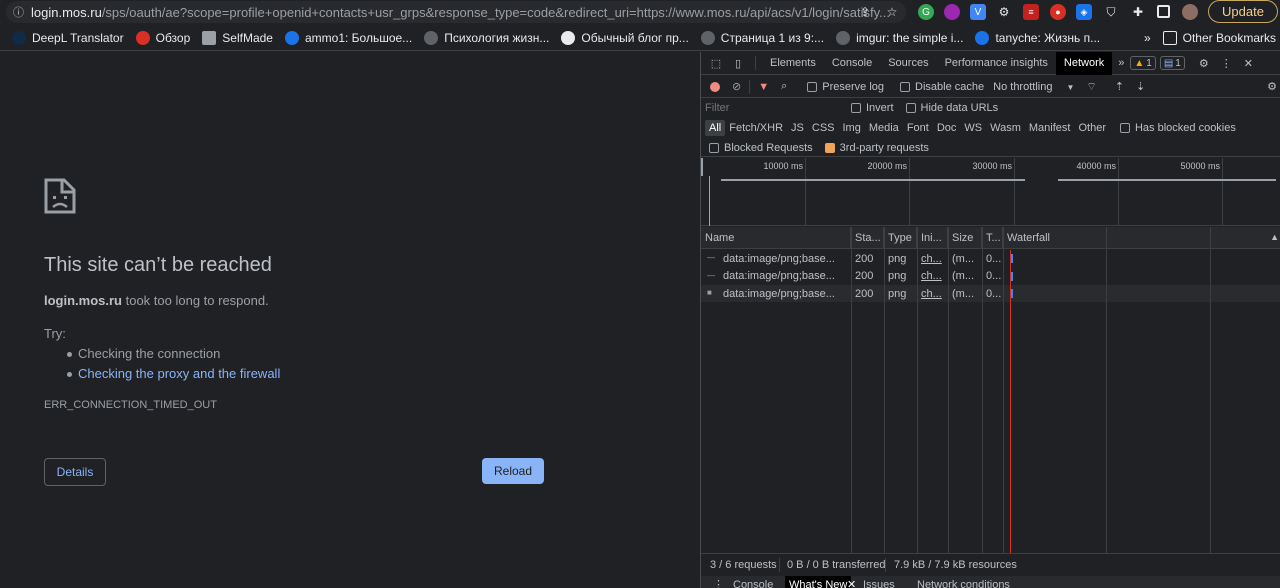 This screenshot has height=588, width=1280. What do you see at coordinates (910, 108) in the screenshot?
I see `hide-data-urls-box` at bounding box center [910, 108].